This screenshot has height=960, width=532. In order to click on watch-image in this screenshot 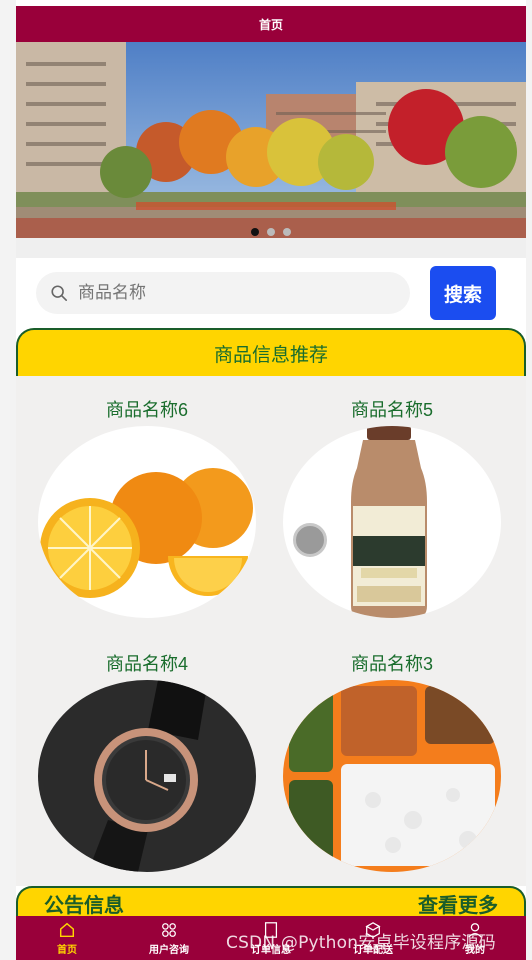, I will do `click(147, 776)`.